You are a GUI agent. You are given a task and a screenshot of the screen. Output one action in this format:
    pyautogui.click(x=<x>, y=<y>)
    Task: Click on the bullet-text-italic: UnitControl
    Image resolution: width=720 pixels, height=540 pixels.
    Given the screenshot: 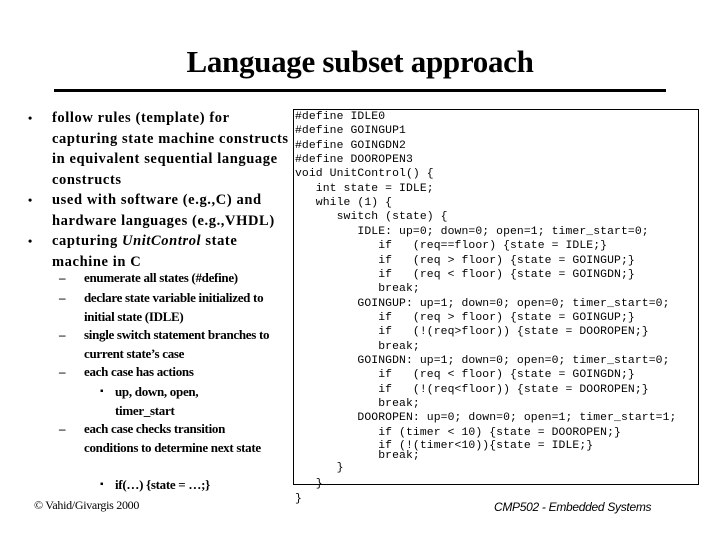 What is the action you would take?
    pyautogui.click(x=162, y=241)
    